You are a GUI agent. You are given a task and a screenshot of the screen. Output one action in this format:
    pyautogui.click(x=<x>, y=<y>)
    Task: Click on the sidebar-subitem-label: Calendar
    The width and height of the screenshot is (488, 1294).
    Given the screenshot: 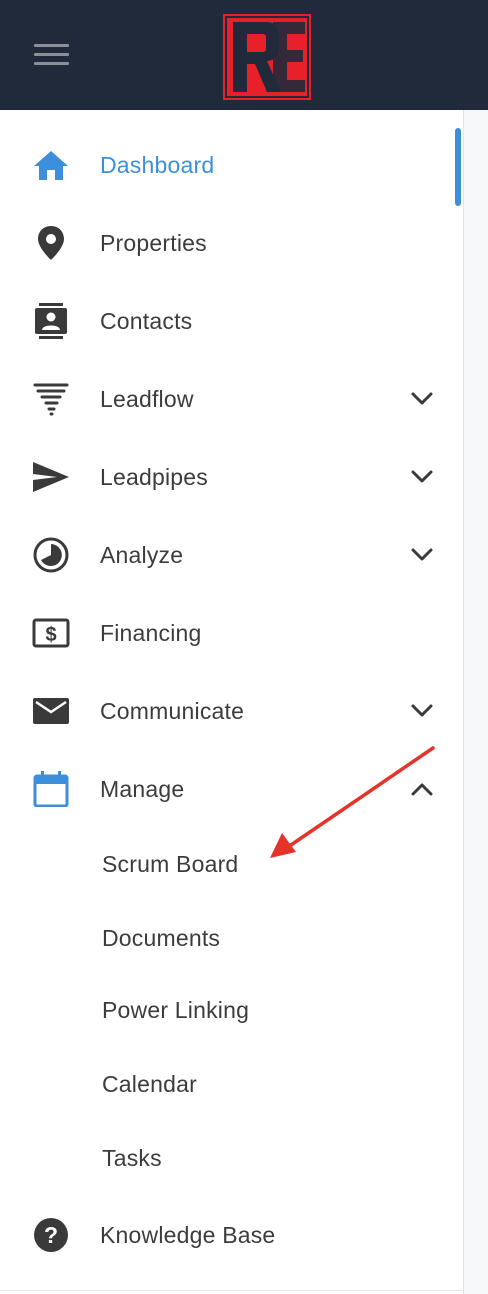 What is the action you would take?
    pyautogui.click(x=149, y=1084)
    